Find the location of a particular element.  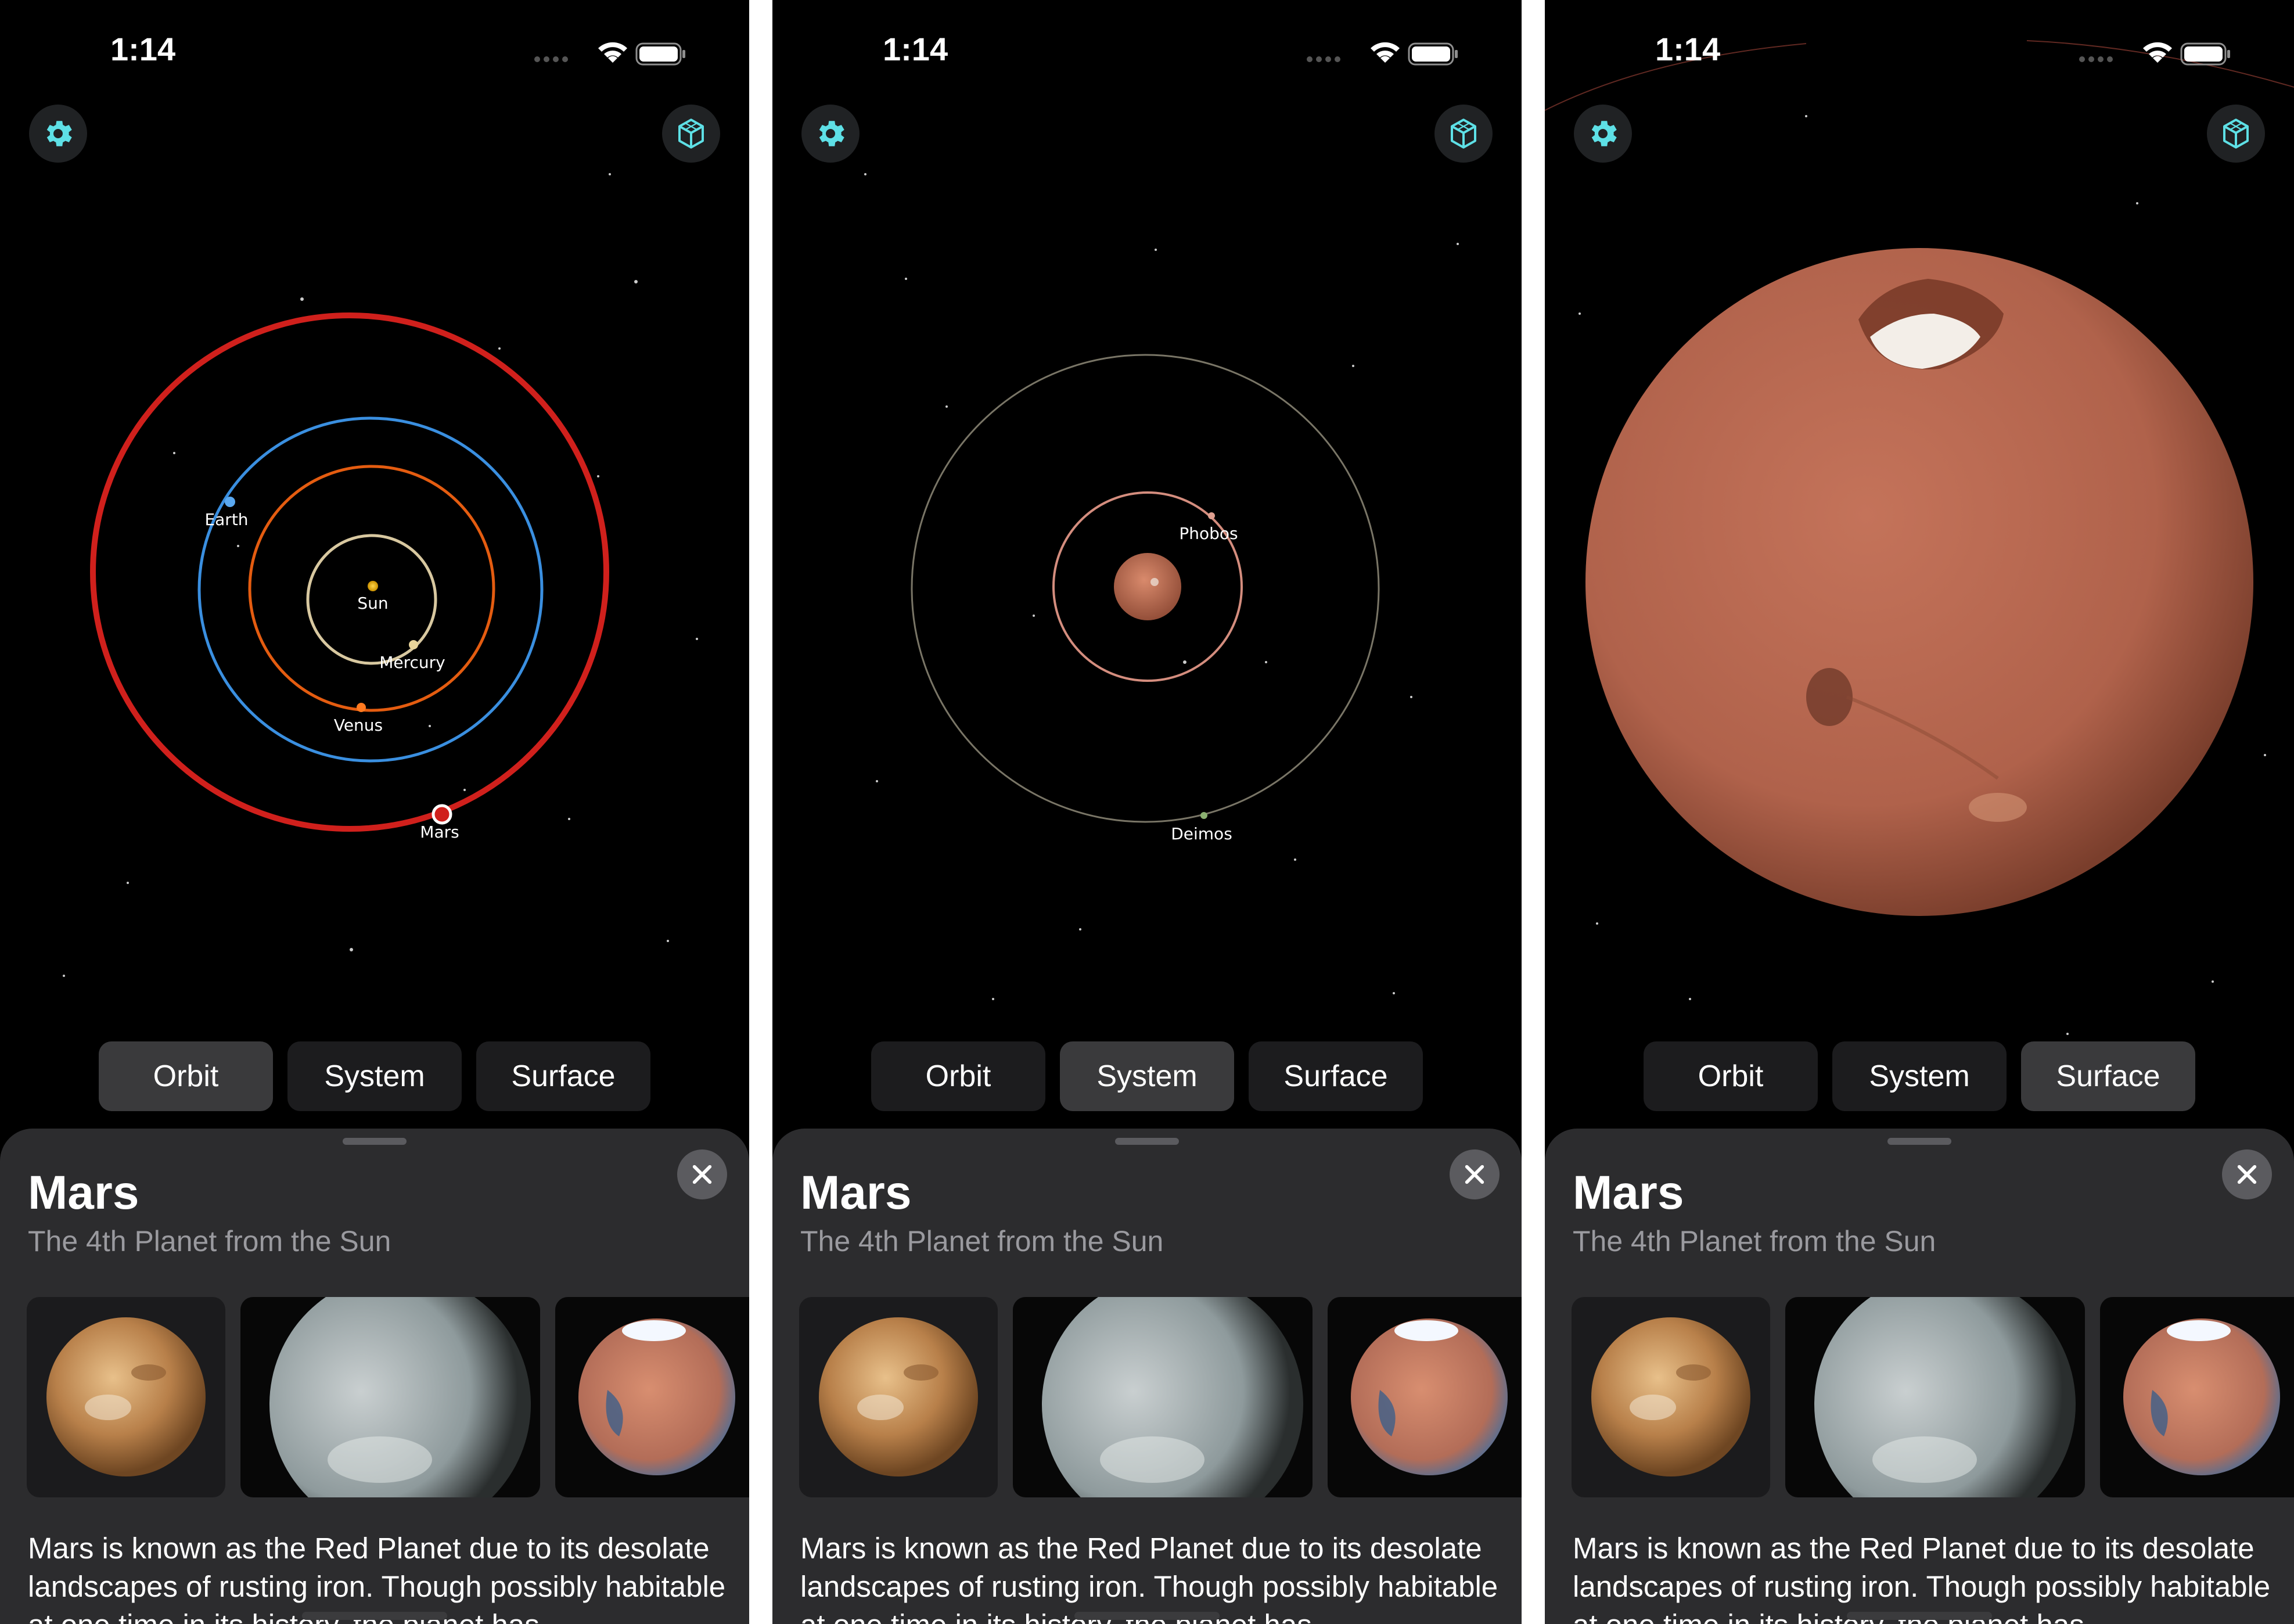

venus-label: Venus is located at coordinates (358, 726).